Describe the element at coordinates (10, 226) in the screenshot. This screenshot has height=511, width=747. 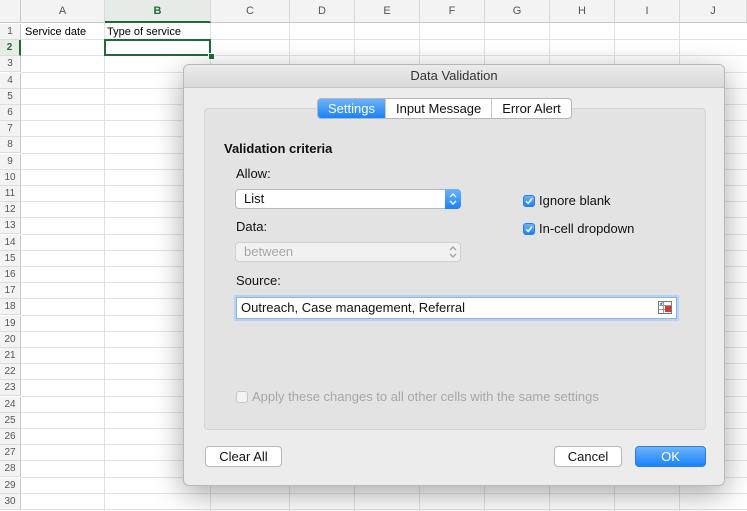
I see `row-header-13: 13` at that location.